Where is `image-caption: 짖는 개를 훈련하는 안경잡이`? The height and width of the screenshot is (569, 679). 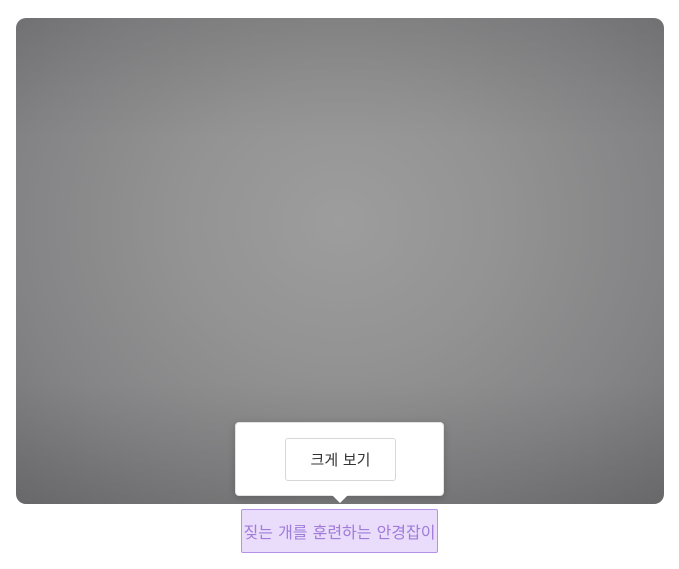
image-caption: 짖는 개를 훈련하는 안경잡이 is located at coordinates (339, 531).